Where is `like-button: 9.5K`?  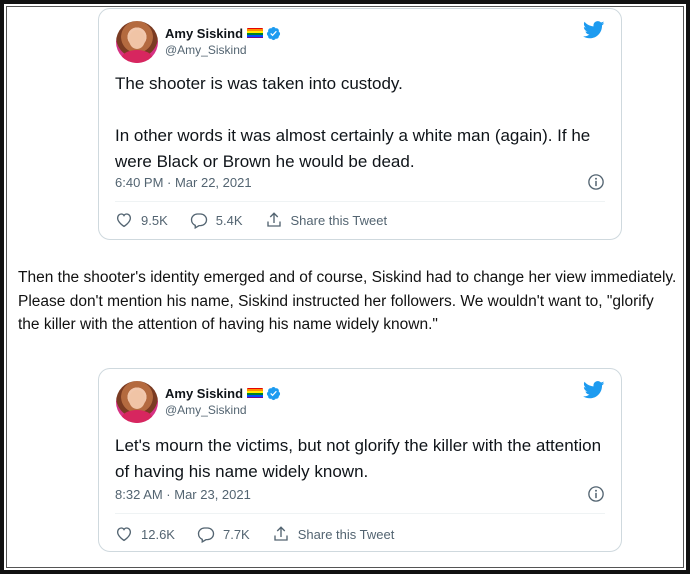 like-button: 9.5K is located at coordinates (141, 220).